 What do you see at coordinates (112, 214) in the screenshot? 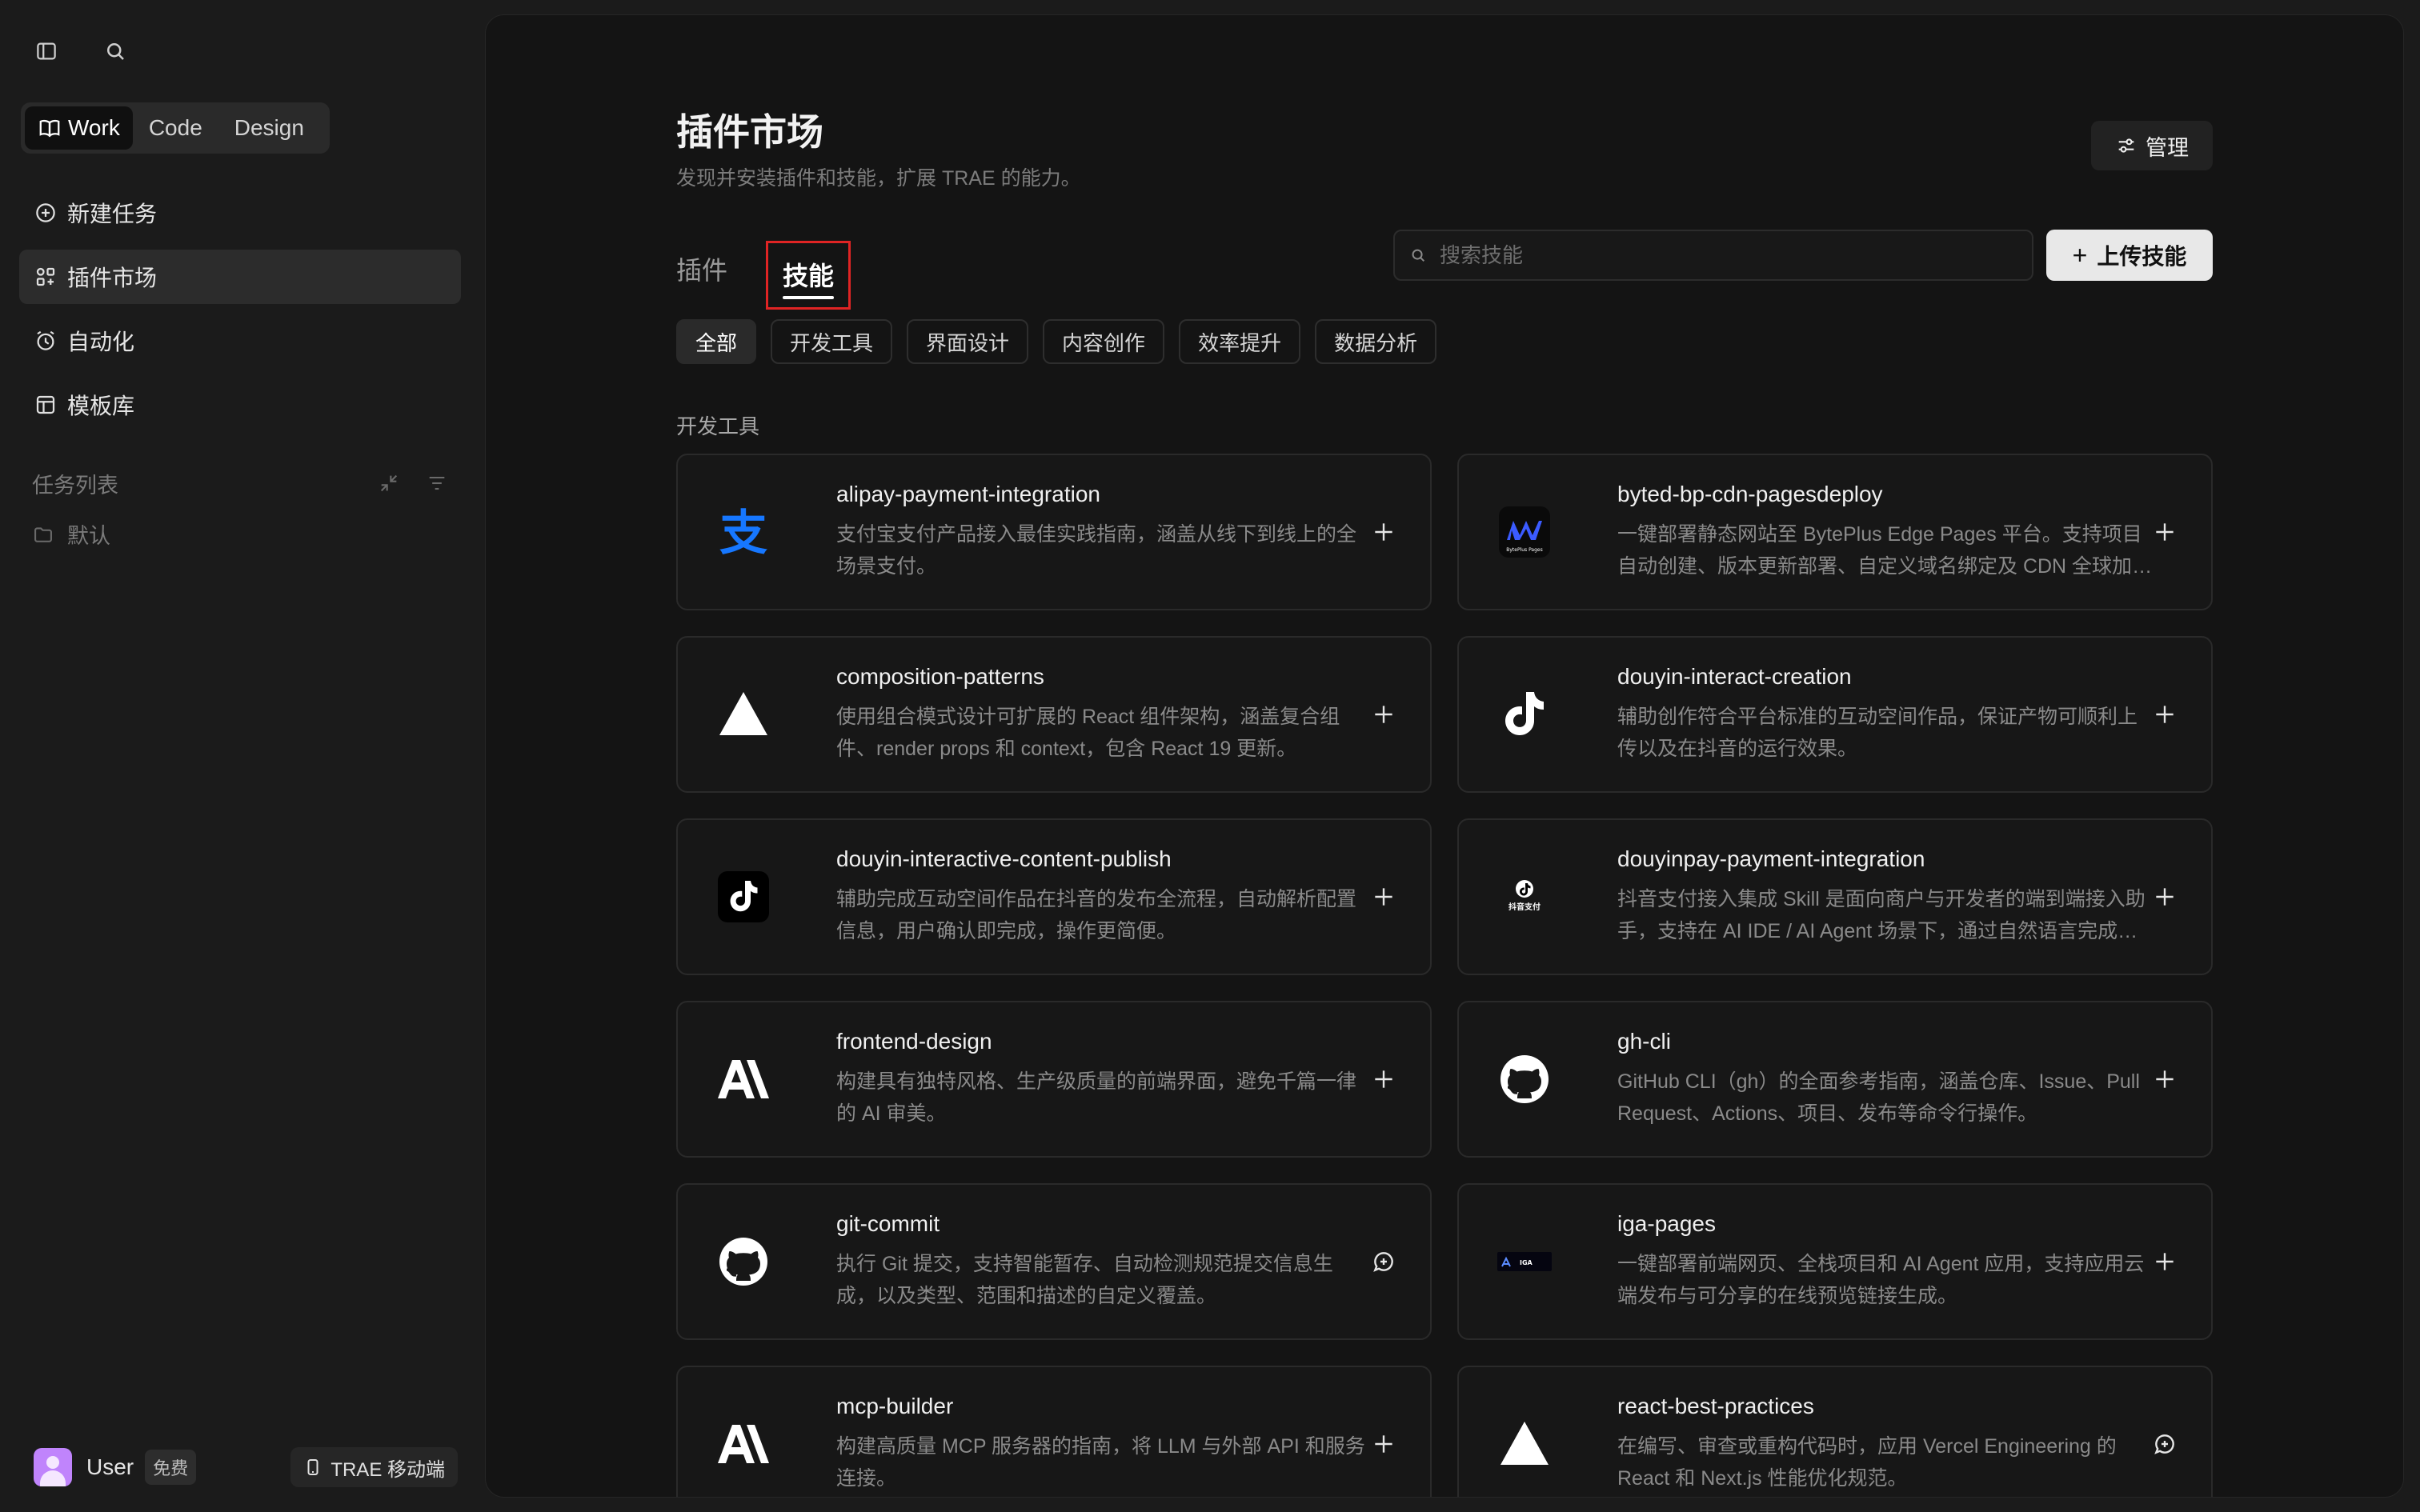
I see `sidebar-item-label: 新建任务` at bounding box center [112, 214].